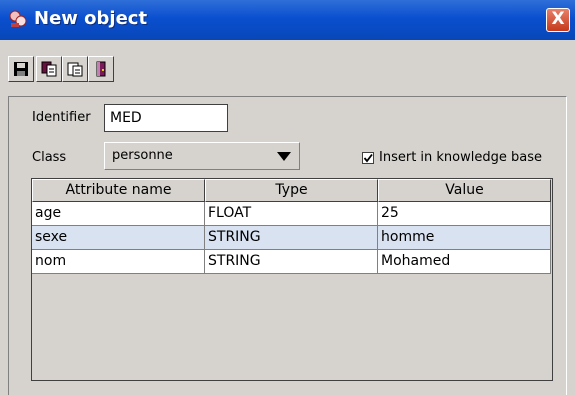 This screenshot has width=575, height=395. I want to click on cell-type: FLOAT, so click(291, 214).